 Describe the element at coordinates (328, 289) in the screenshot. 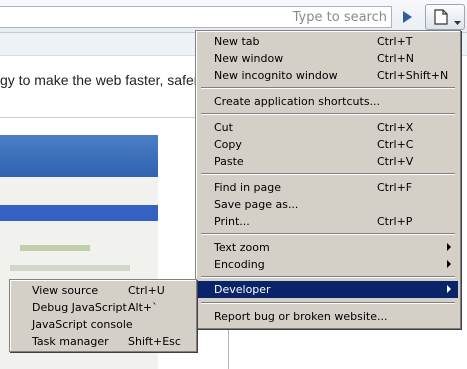

I see `menu-item-developer: Developer` at that location.